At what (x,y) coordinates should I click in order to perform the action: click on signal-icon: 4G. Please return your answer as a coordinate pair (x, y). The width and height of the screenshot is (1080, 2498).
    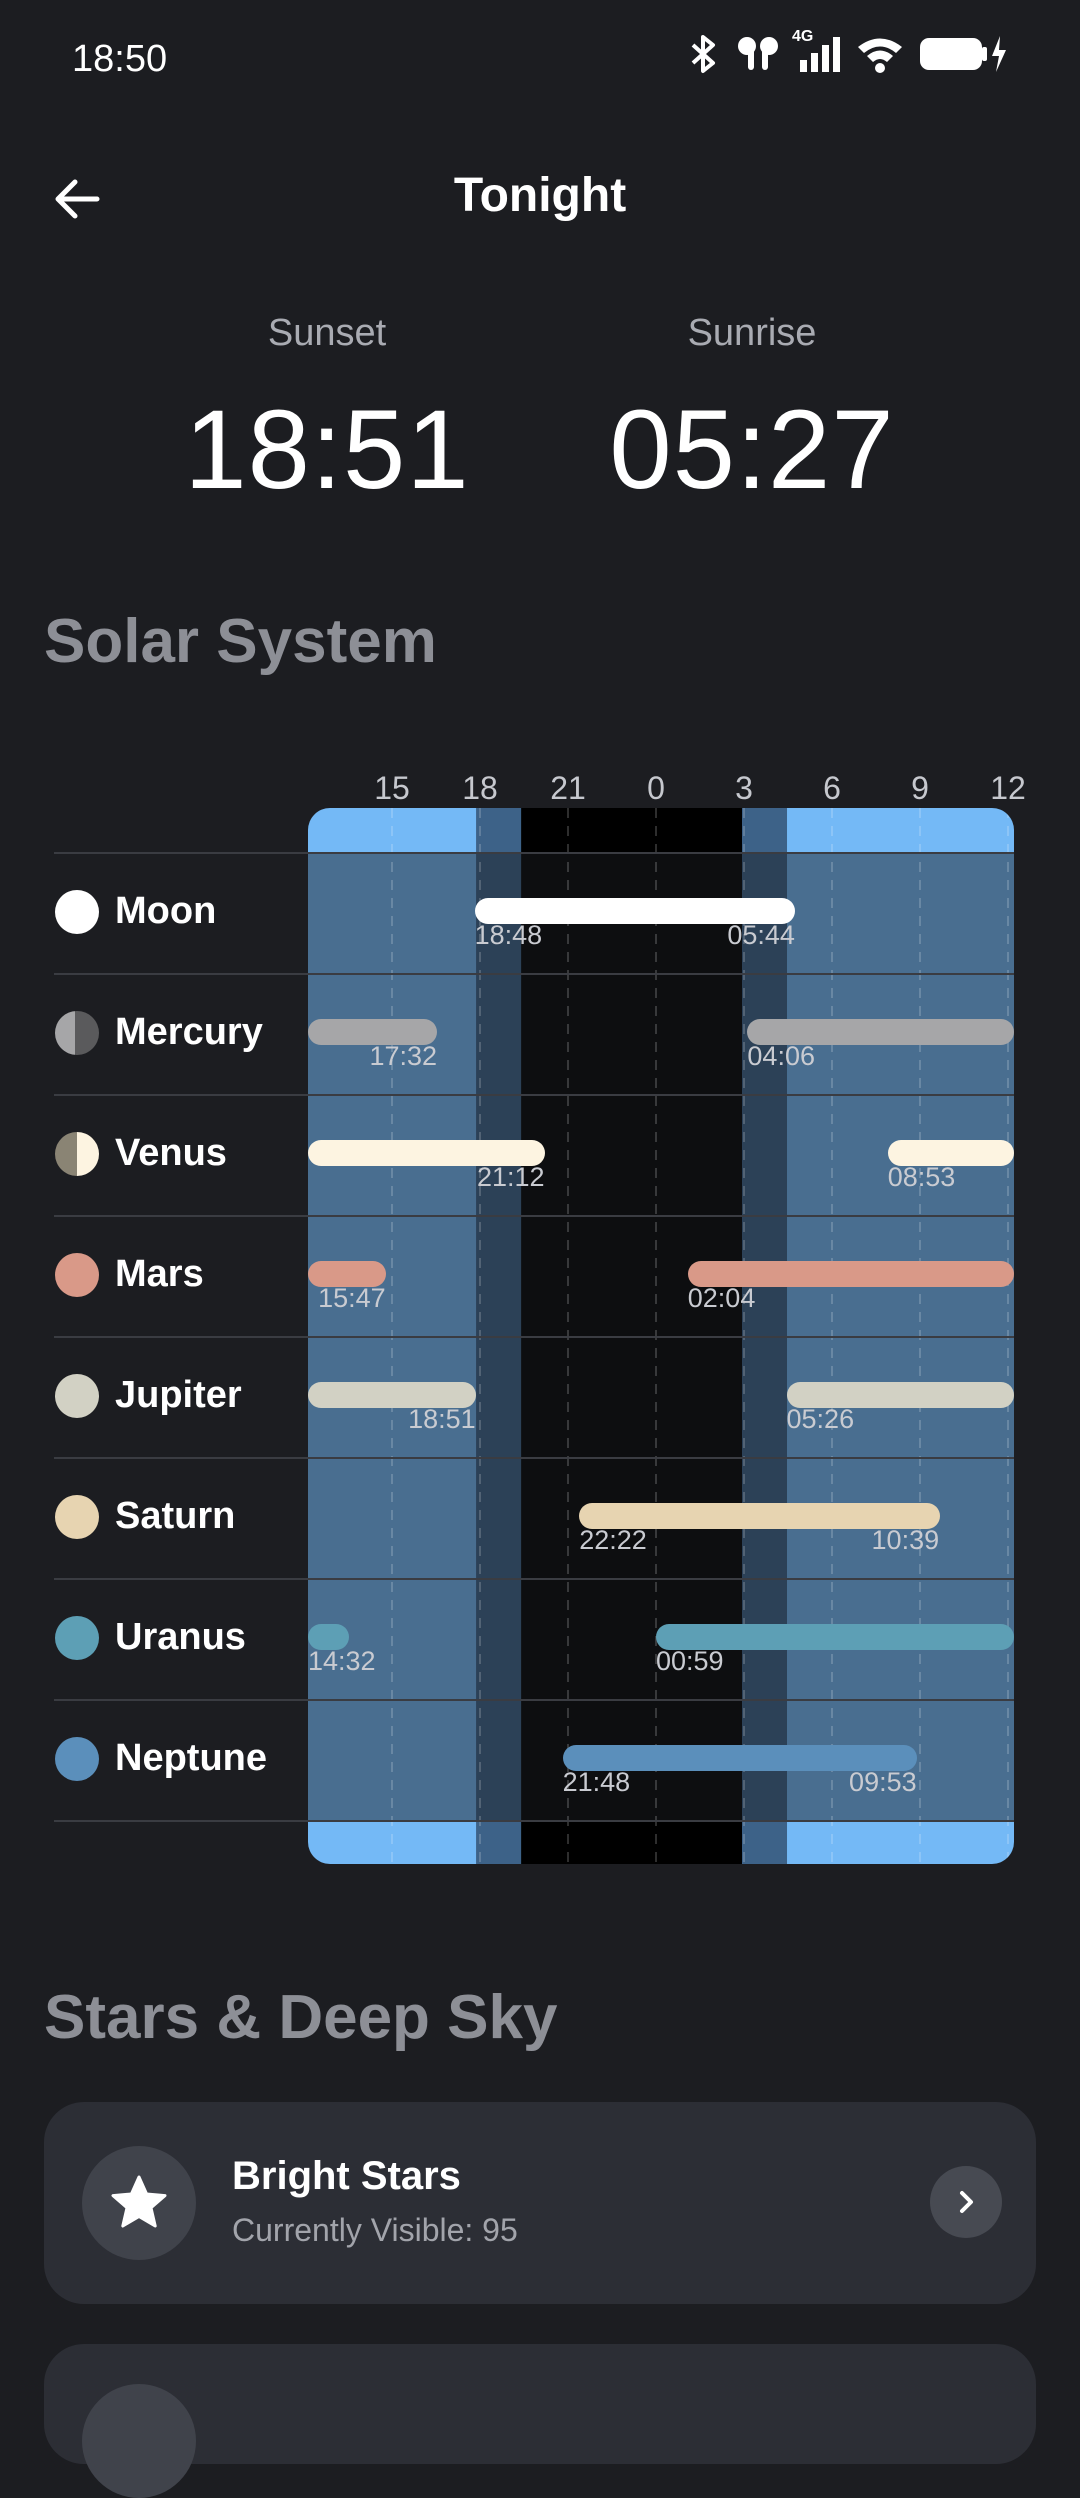
    Looking at the image, I should click on (817, 51).